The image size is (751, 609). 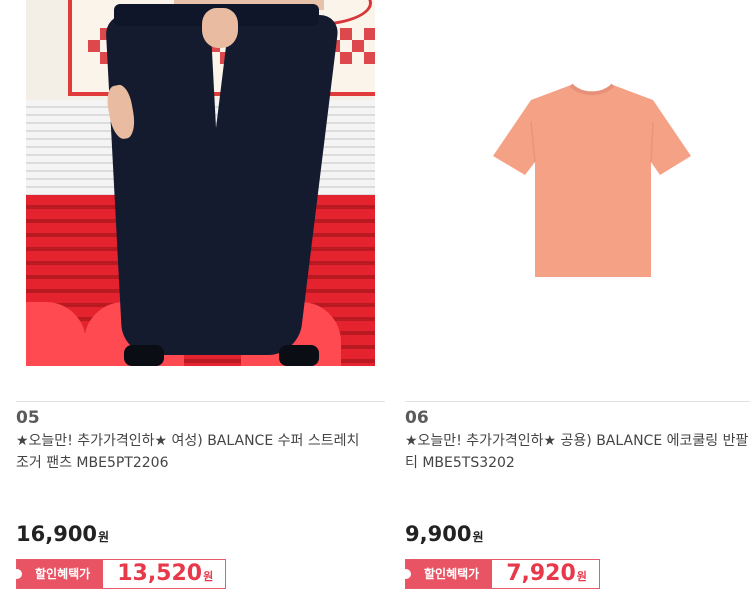 What do you see at coordinates (592, 180) in the screenshot?
I see `tshirt-figure` at bounding box center [592, 180].